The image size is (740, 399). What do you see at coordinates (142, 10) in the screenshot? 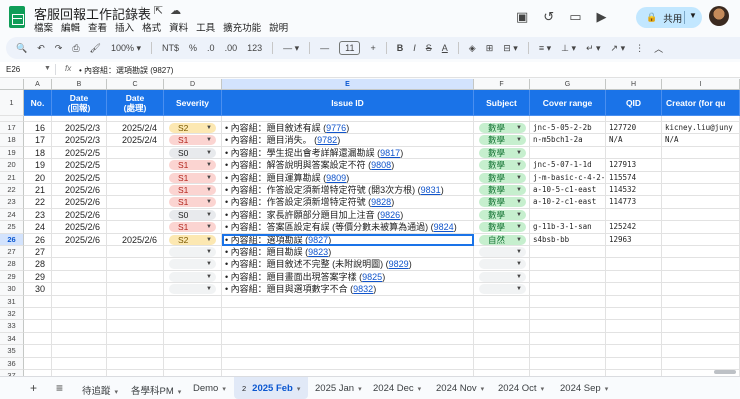
I see `star-icon: ☆` at bounding box center [142, 10].